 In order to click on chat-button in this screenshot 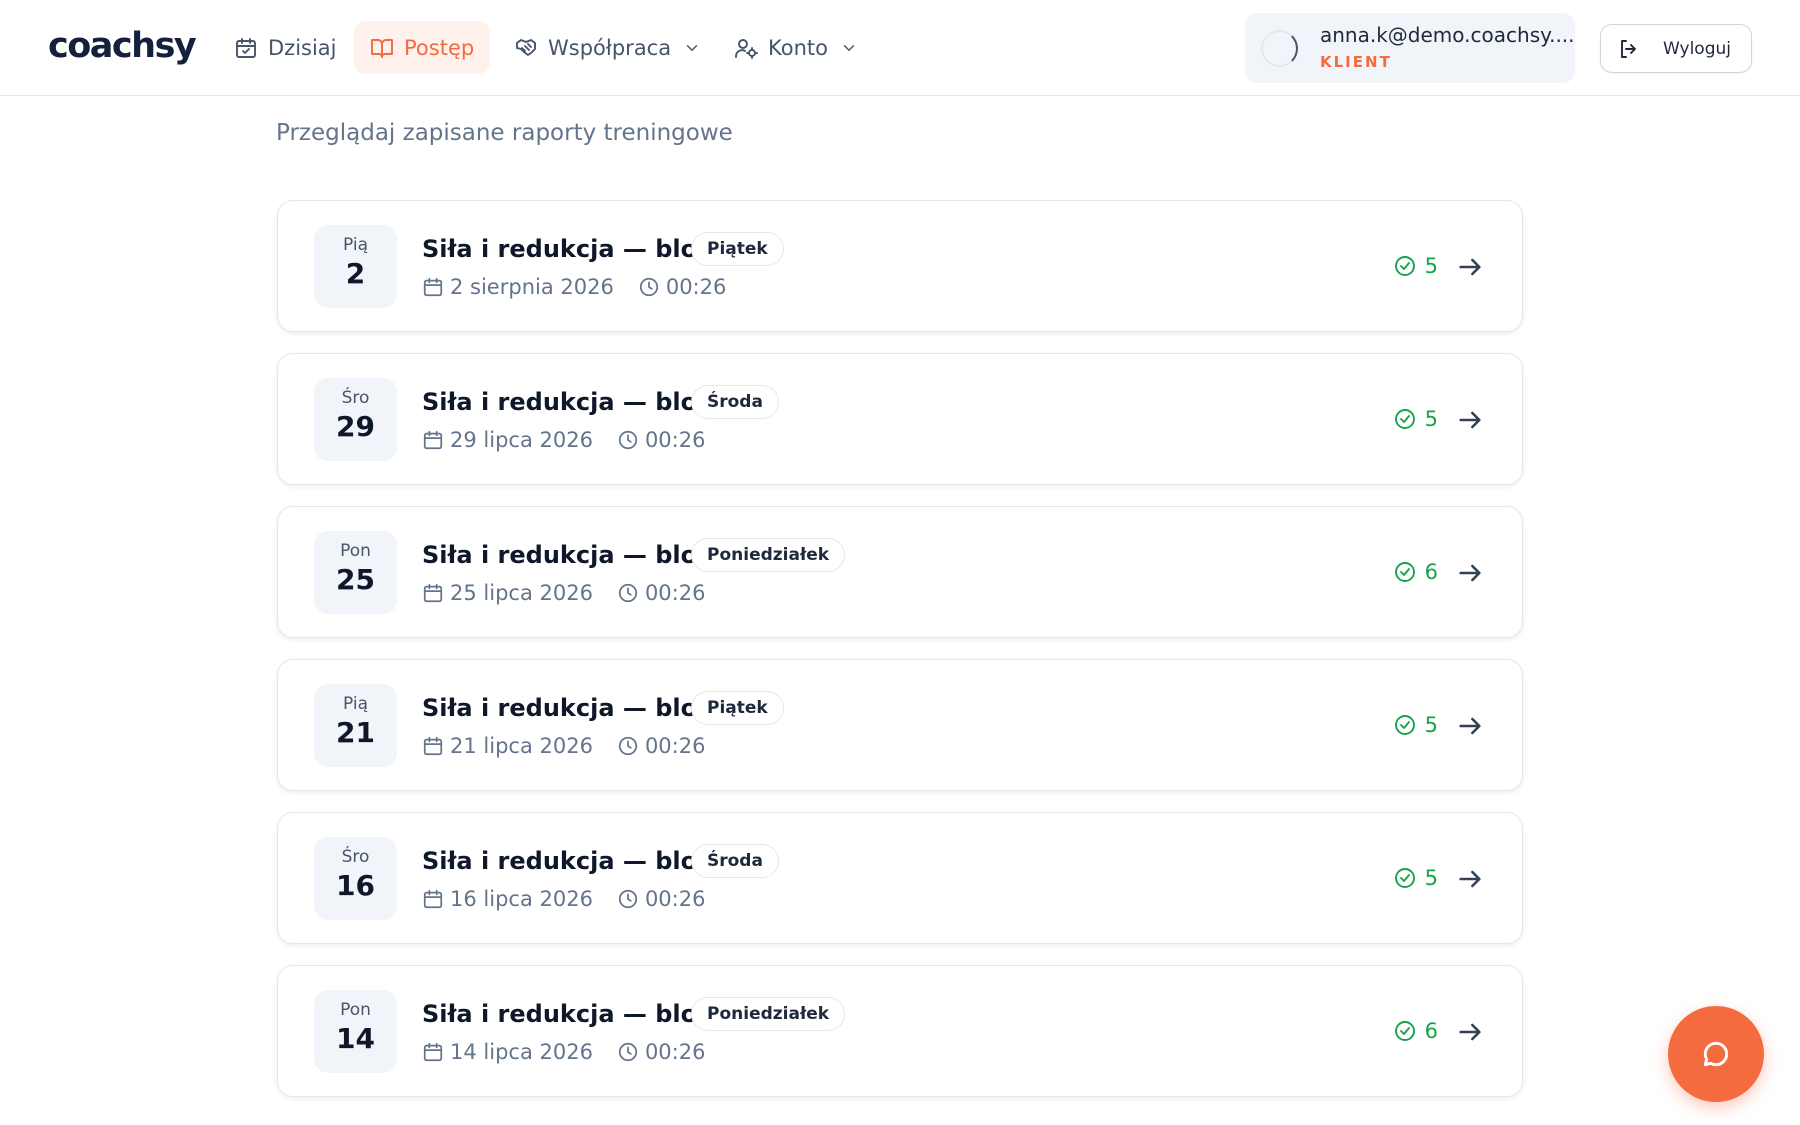, I will do `click(1716, 1054)`.